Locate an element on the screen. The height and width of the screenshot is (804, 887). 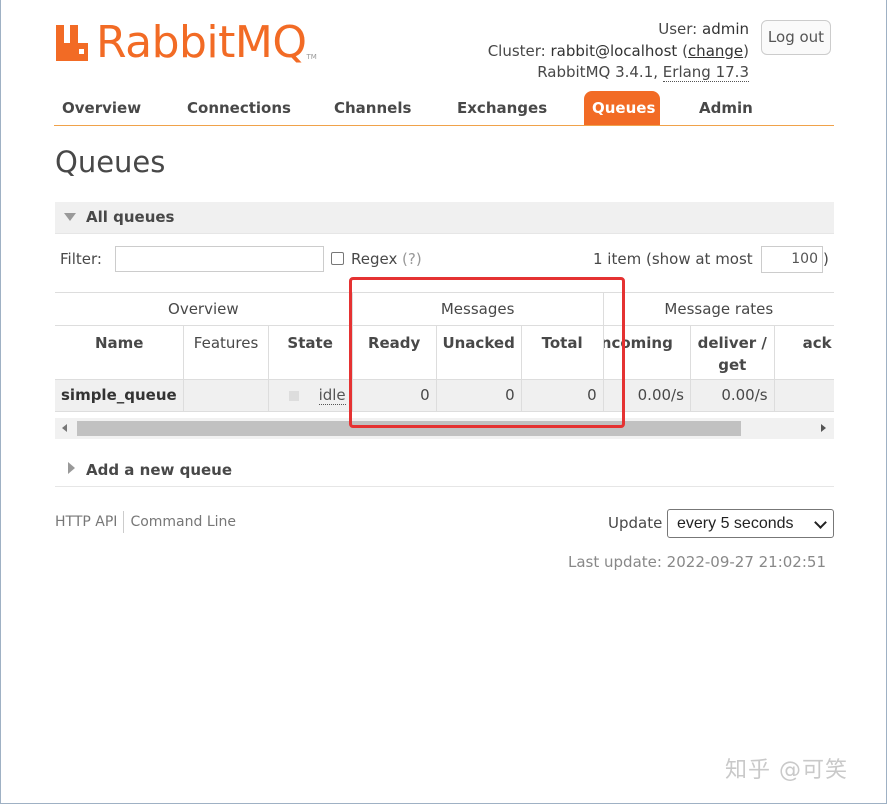
add-queue-label: Add a new queue is located at coordinates (159, 470).